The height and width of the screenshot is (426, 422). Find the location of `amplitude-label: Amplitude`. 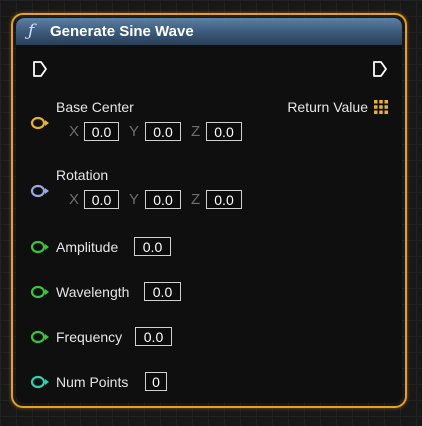

amplitude-label: Amplitude is located at coordinates (87, 247).